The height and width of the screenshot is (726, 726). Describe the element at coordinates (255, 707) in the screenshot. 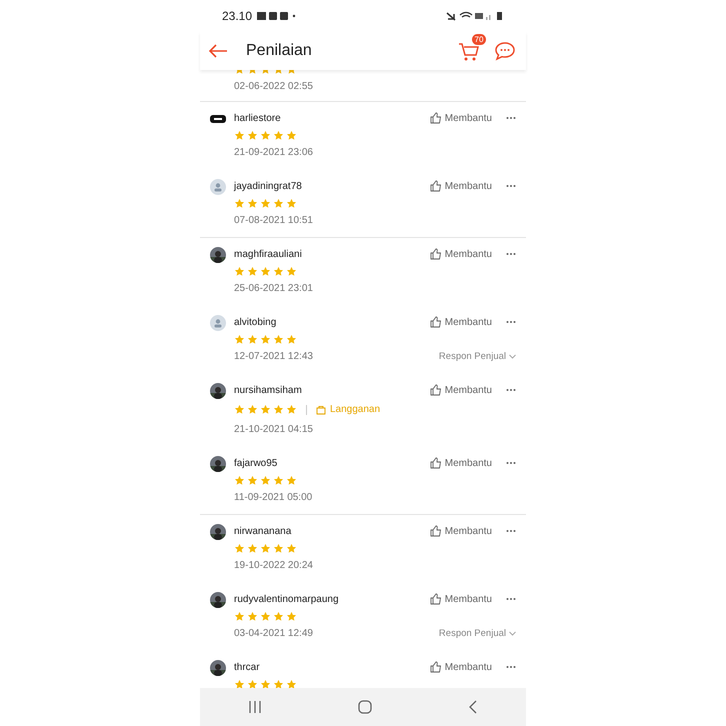

I see `recent-apps-icon` at that location.